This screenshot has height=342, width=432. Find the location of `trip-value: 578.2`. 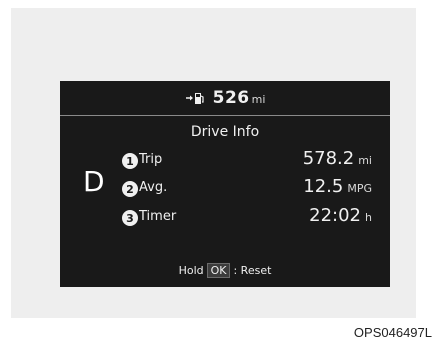

trip-value: 578.2 is located at coordinates (328, 158).